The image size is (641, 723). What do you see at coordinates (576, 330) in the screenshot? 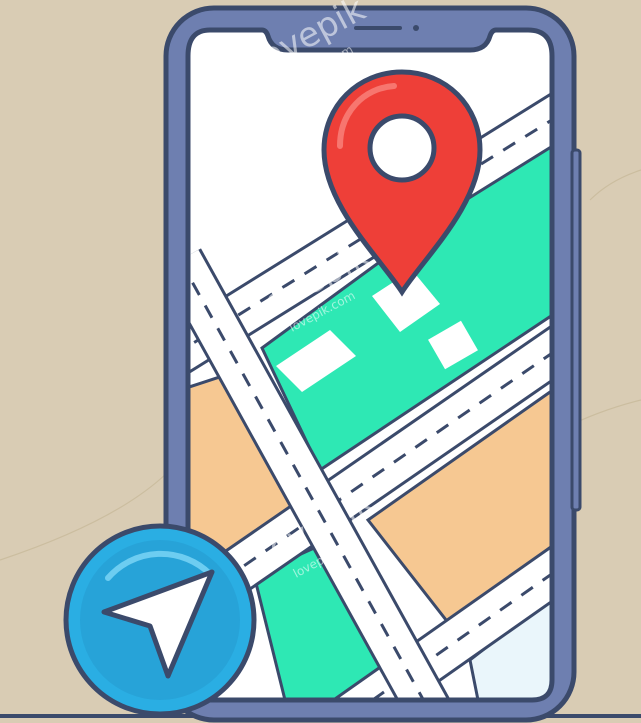
I see `phone-side-button` at bounding box center [576, 330].